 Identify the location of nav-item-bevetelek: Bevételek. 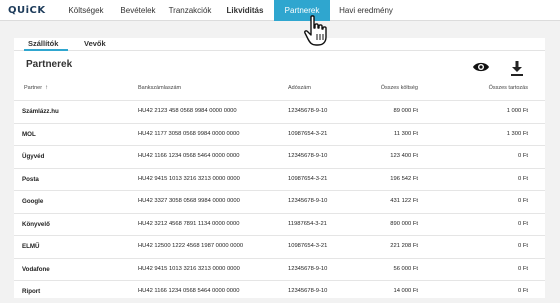
(138, 10).